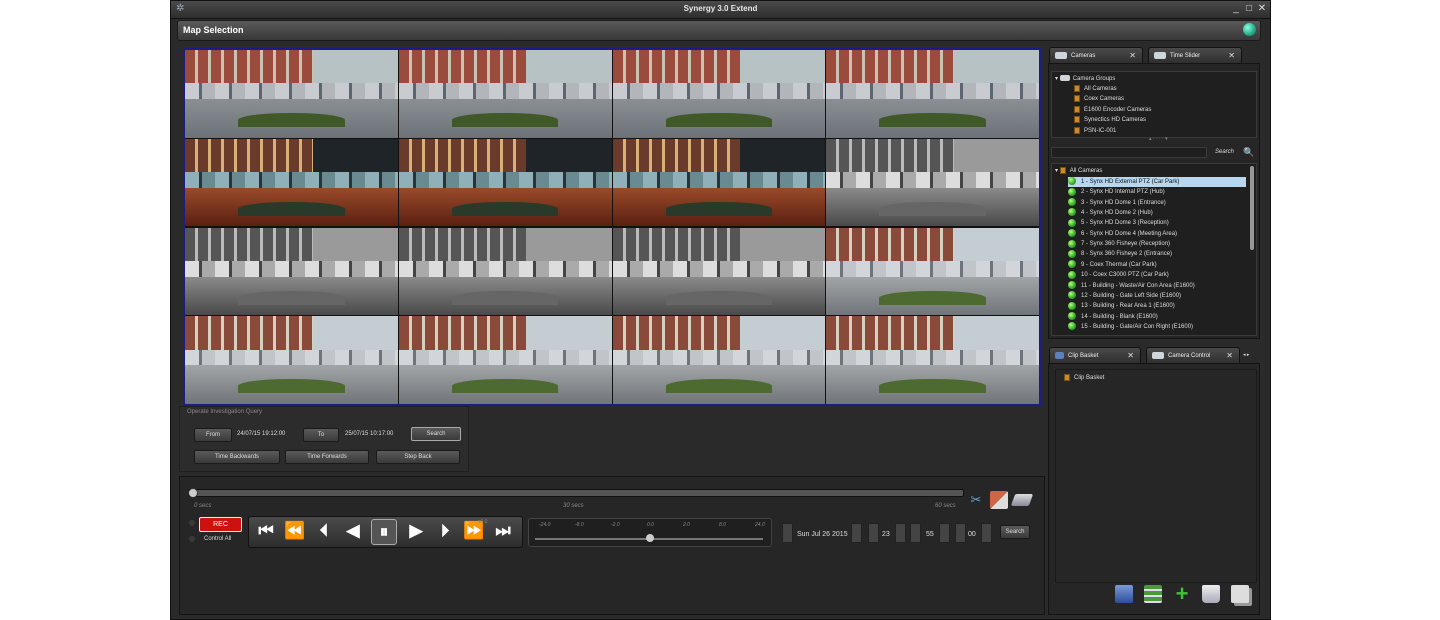 This screenshot has height=620, width=1440. Describe the element at coordinates (213, 435) in the screenshot. I see `from-button: From` at that location.